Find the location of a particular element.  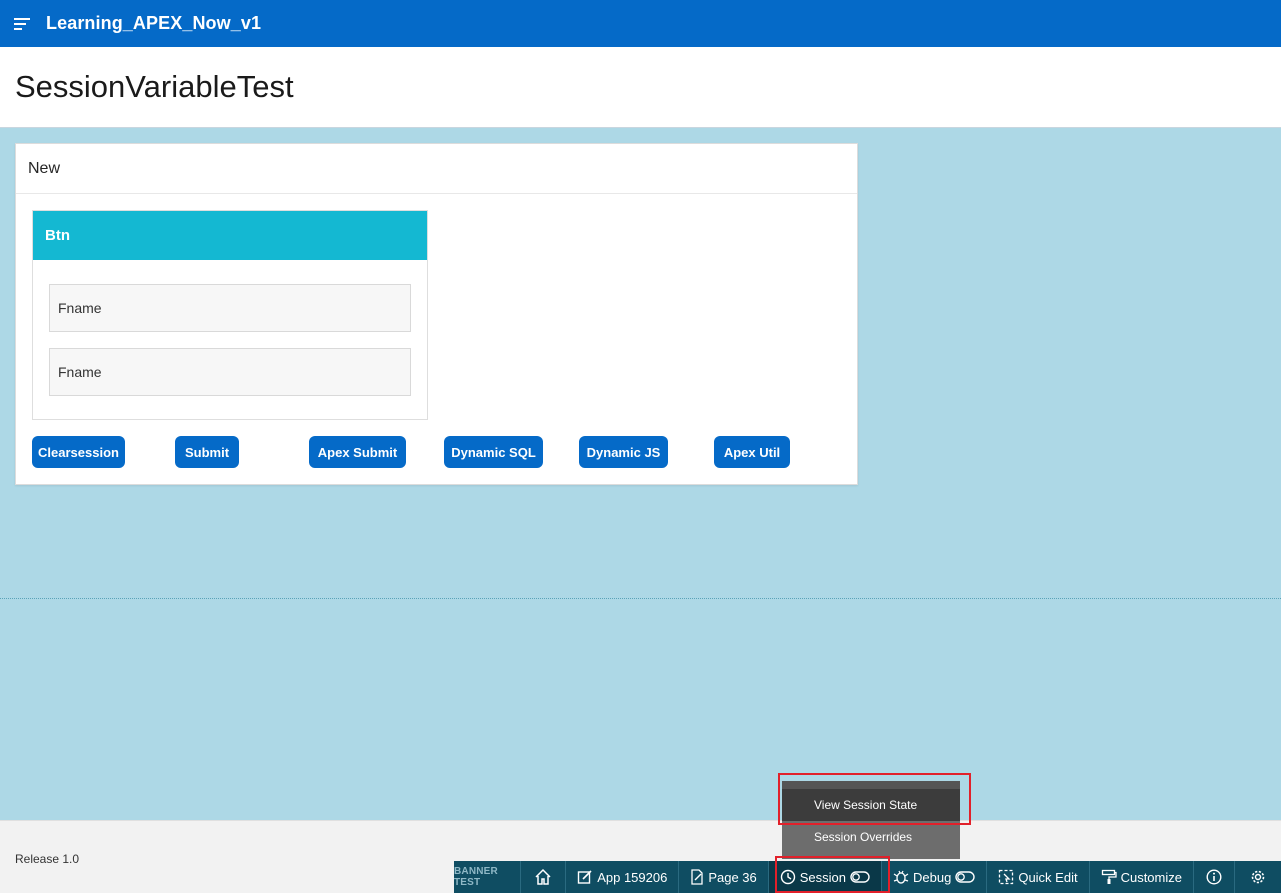

session-toolbar-button: Session is located at coordinates (825, 877).